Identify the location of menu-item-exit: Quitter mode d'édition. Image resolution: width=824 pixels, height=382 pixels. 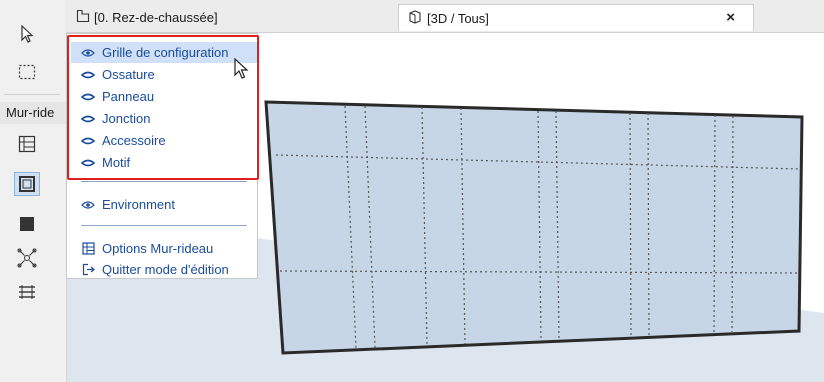
(164, 269).